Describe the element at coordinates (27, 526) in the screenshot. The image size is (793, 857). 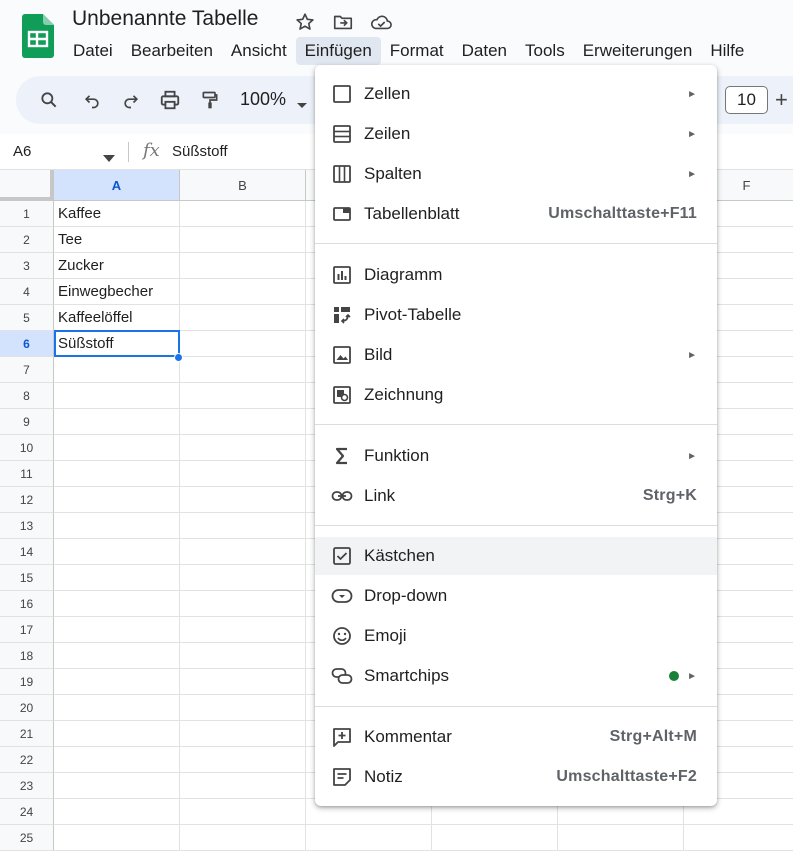
I see `row-header: 13` at that location.